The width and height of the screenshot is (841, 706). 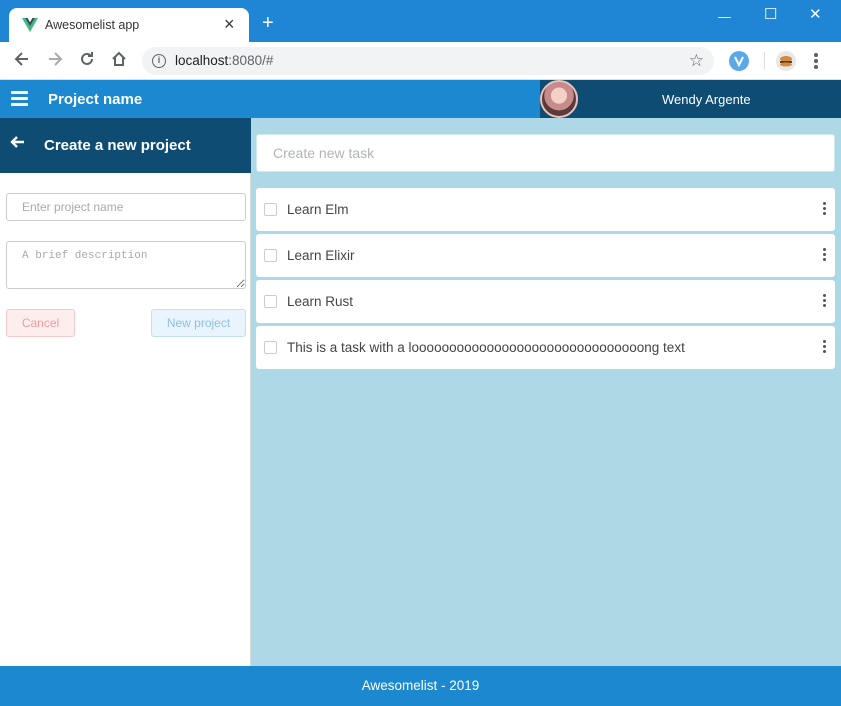 What do you see at coordinates (159, 61) in the screenshot?
I see `info-icon: i` at bounding box center [159, 61].